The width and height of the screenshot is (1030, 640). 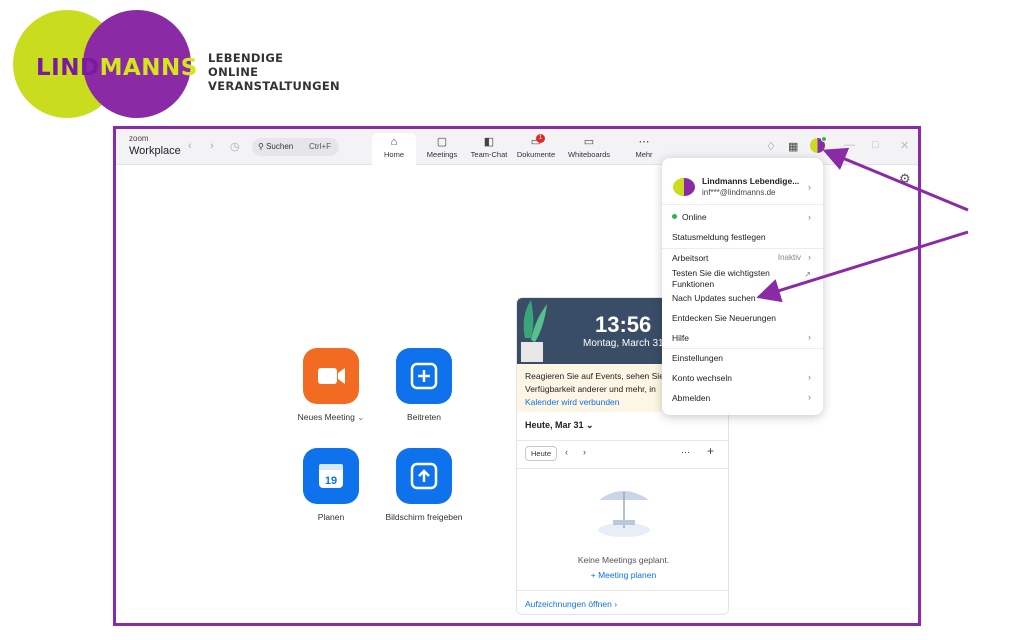 I want to click on profile-email: inf***@lindmanns.de, so click(x=739, y=192).